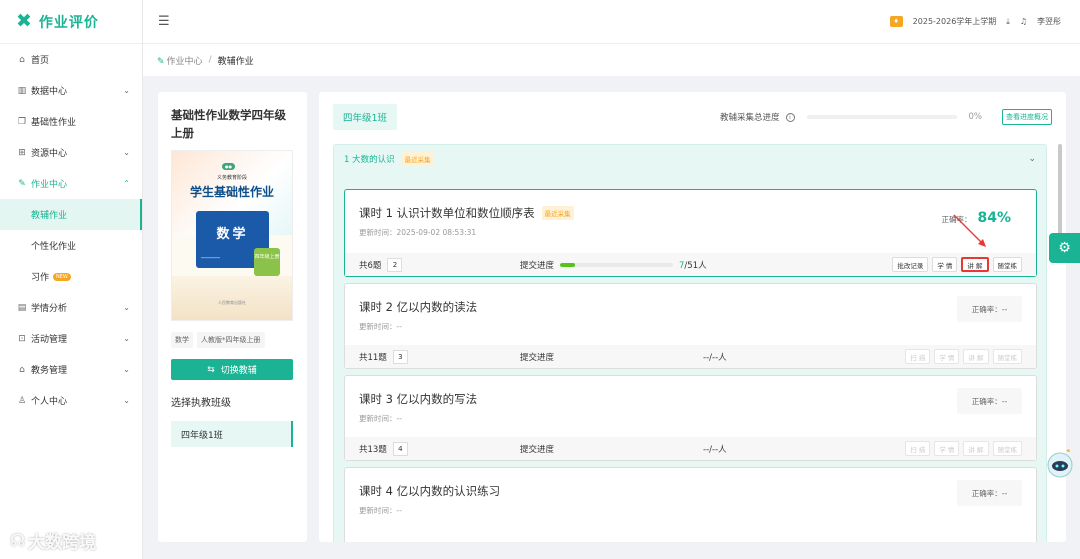  Describe the element at coordinates (71, 121) in the screenshot. I see `sidebar-item-basic-homework: ❐ 基础性作业` at that location.